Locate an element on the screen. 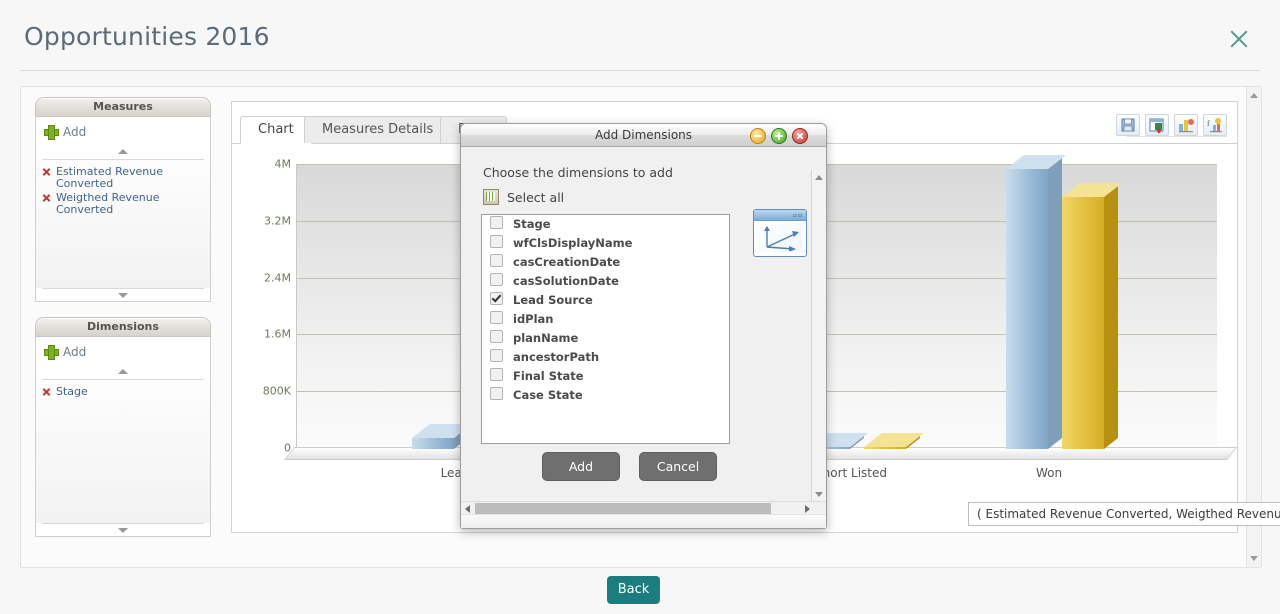  bar-won-weigthed is located at coordinates (1092, 316).